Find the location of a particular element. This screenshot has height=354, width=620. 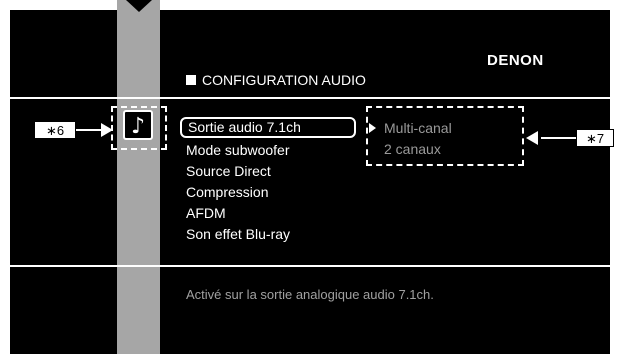

callout-label-right: ∗7 is located at coordinates (595, 138).